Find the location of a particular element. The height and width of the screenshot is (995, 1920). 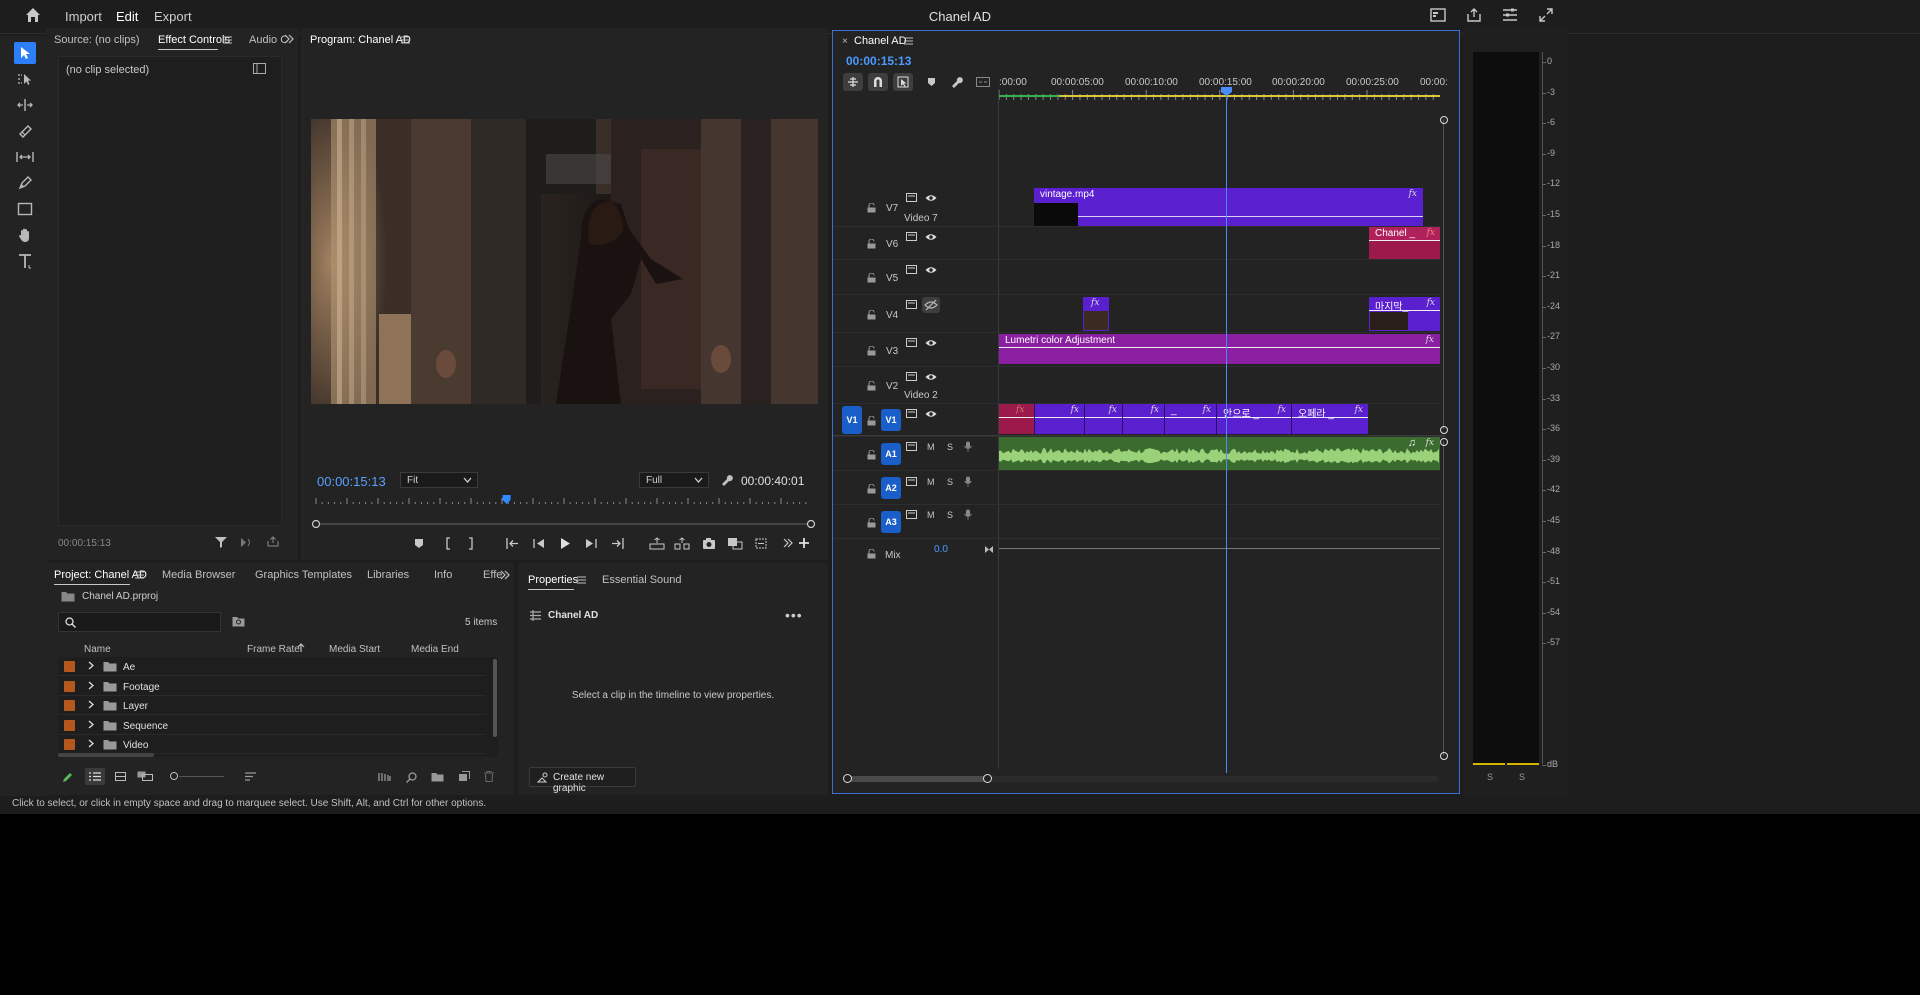

linked-selection-button is located at coordinates (903, 82).